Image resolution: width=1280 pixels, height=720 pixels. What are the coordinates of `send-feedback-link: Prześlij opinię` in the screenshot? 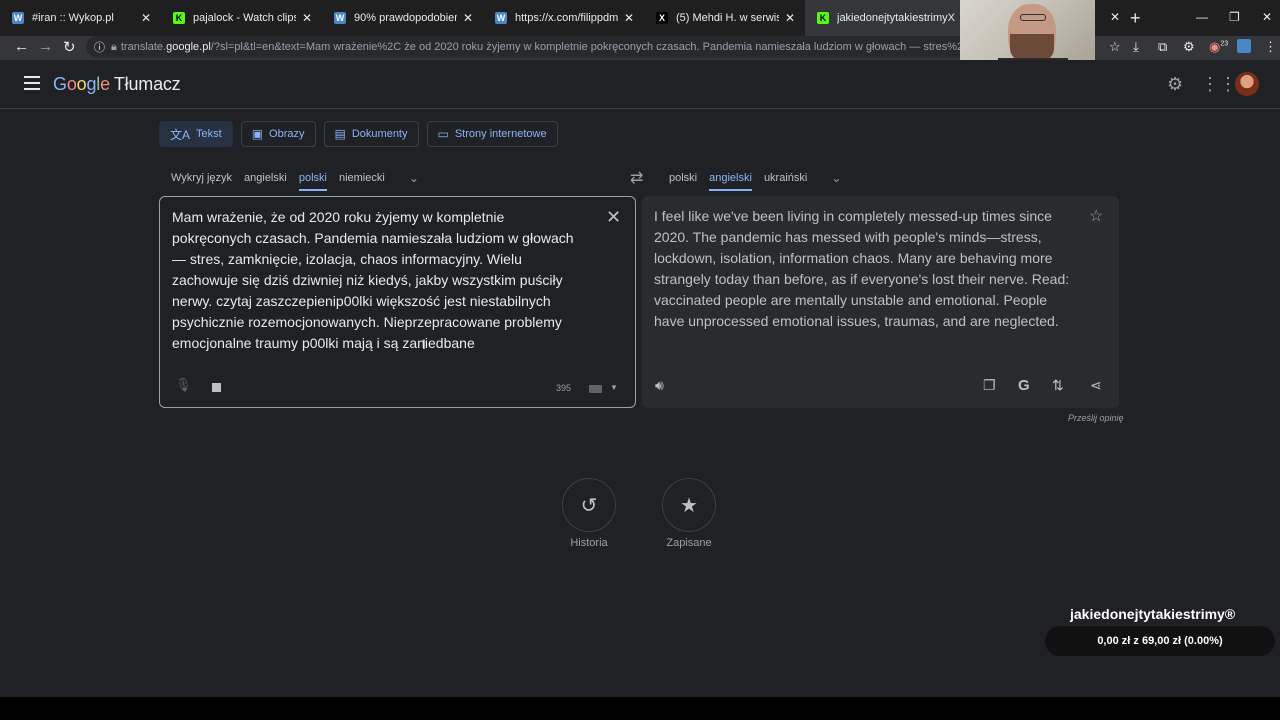 It's located at (1096, 418).